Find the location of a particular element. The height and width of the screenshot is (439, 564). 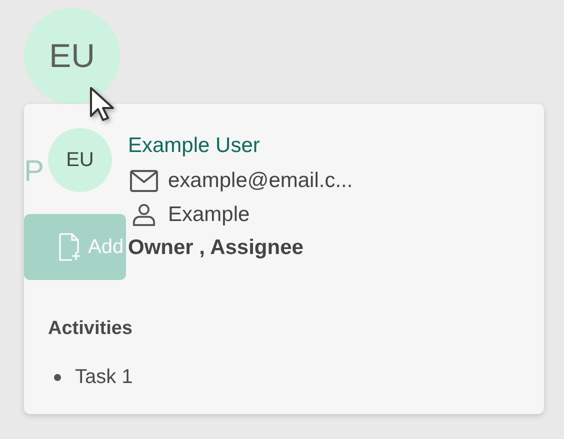

pointer-icon is located at coordinates (102, 105).